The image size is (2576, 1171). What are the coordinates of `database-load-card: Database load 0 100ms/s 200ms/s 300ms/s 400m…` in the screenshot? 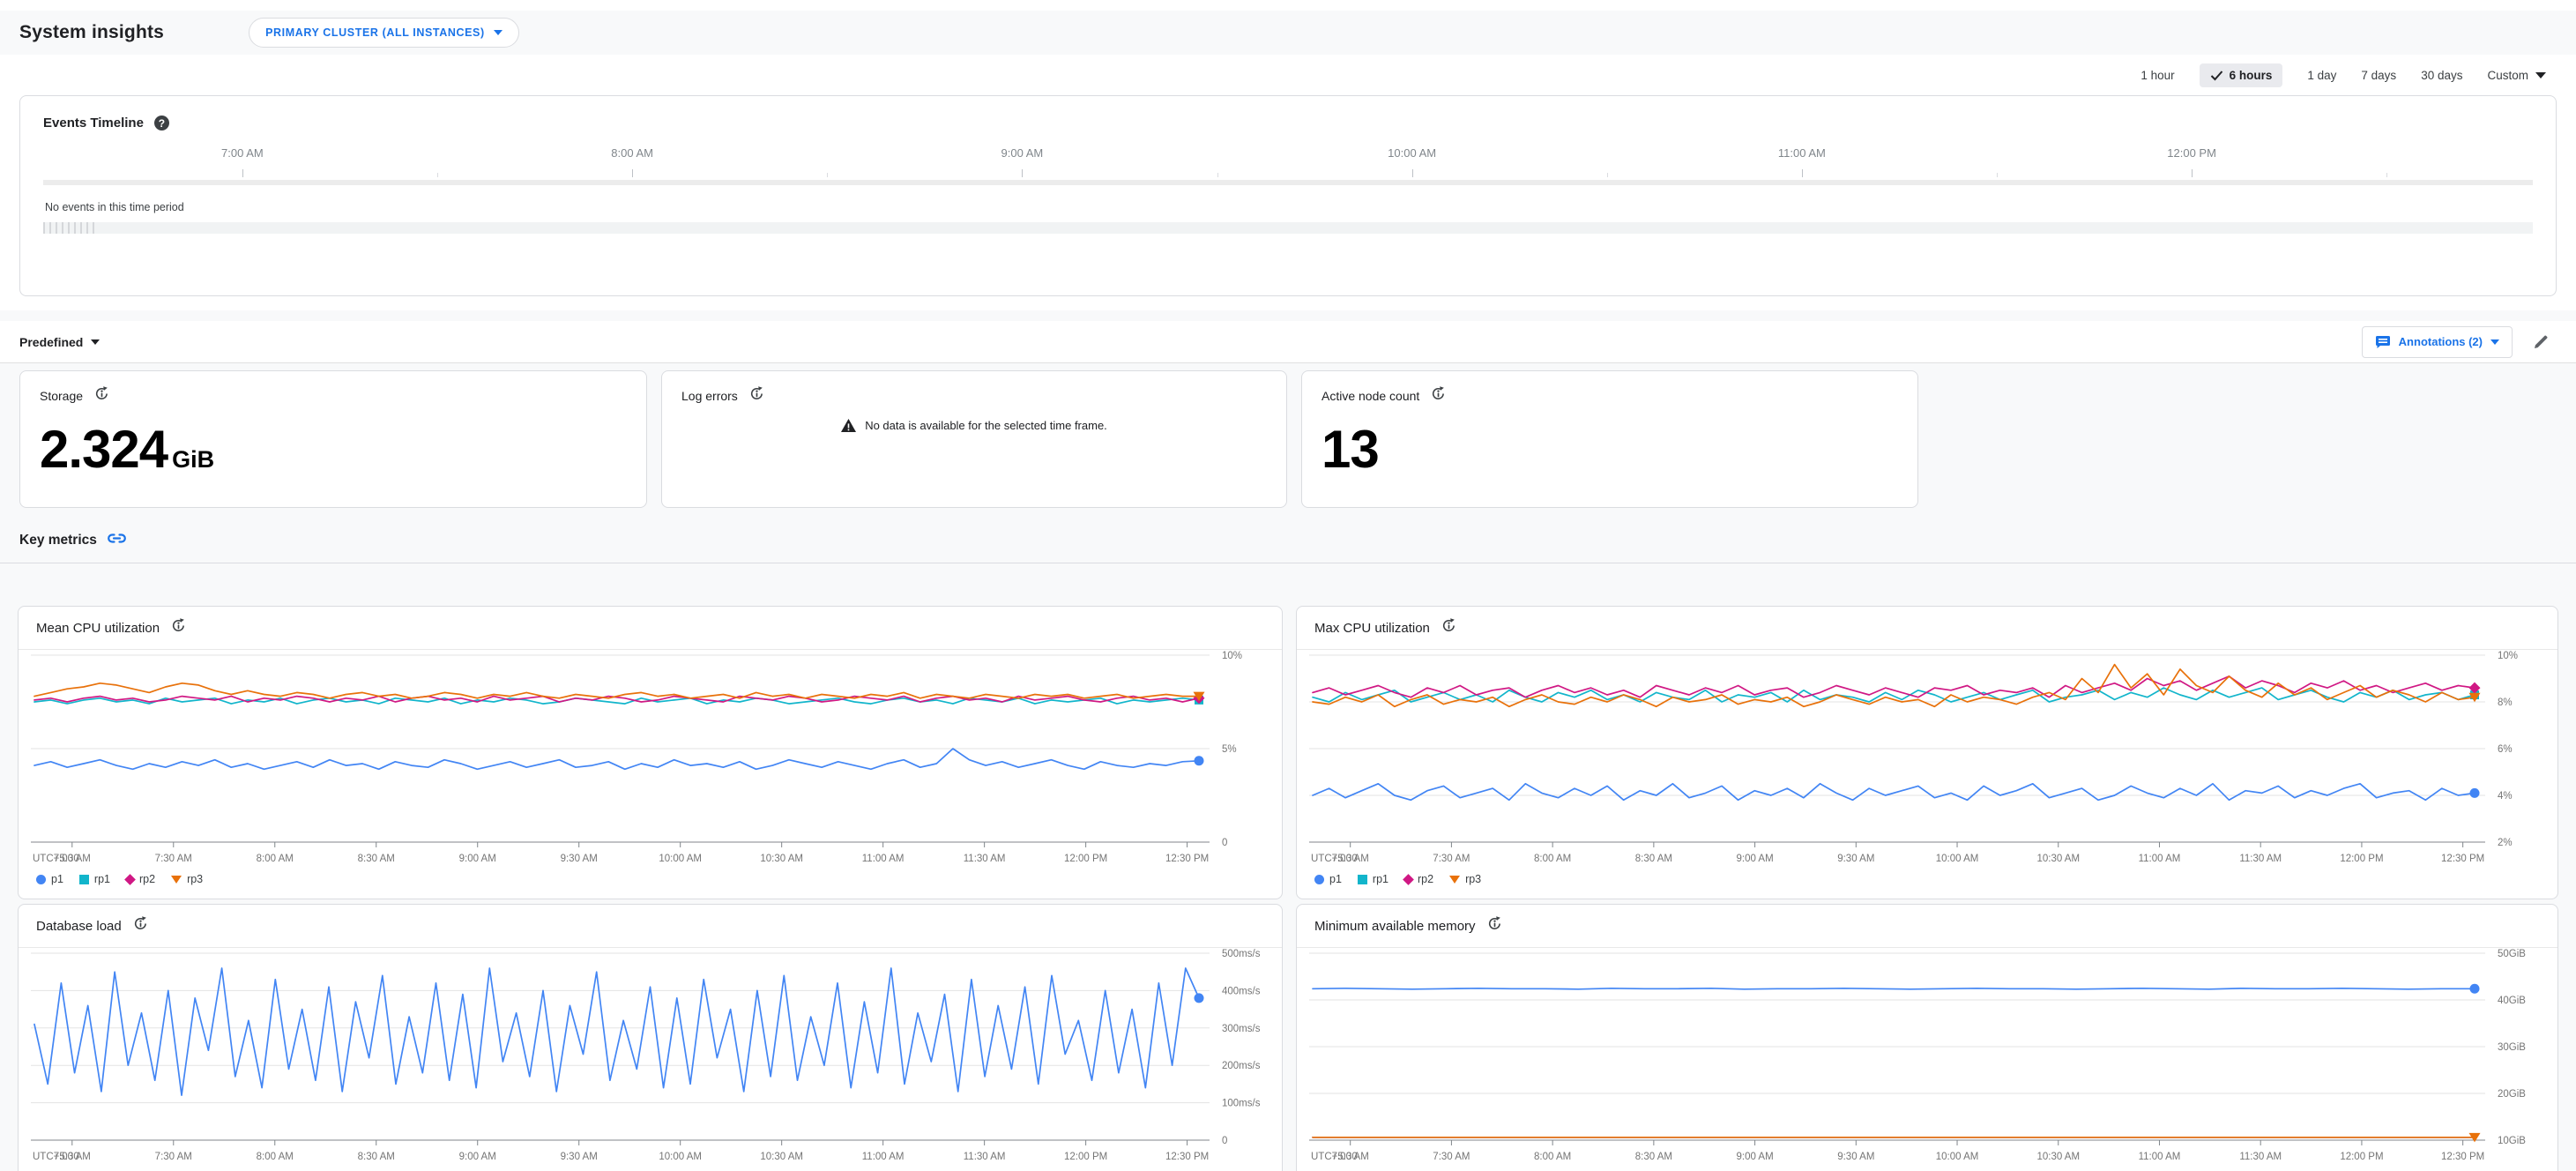 It's located at (650, 1037).